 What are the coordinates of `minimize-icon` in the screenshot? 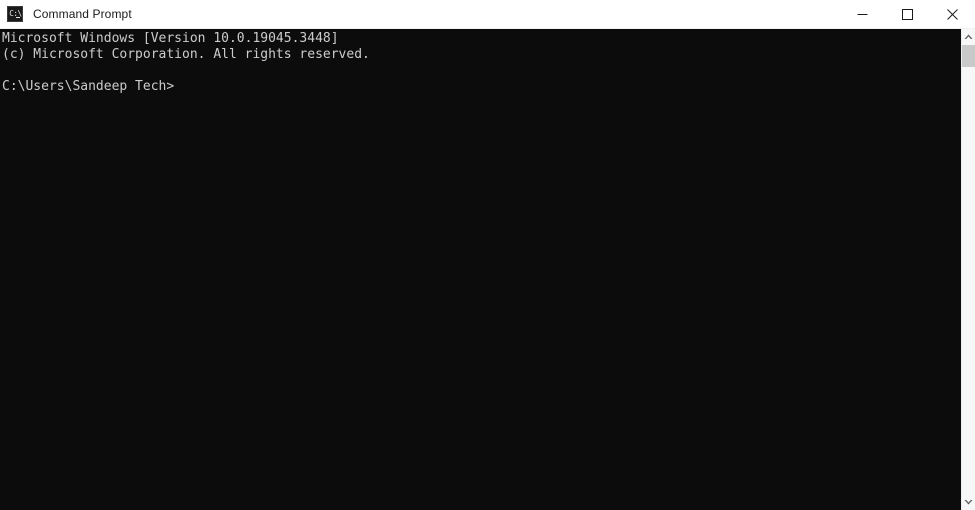 It's located at (862, 14).